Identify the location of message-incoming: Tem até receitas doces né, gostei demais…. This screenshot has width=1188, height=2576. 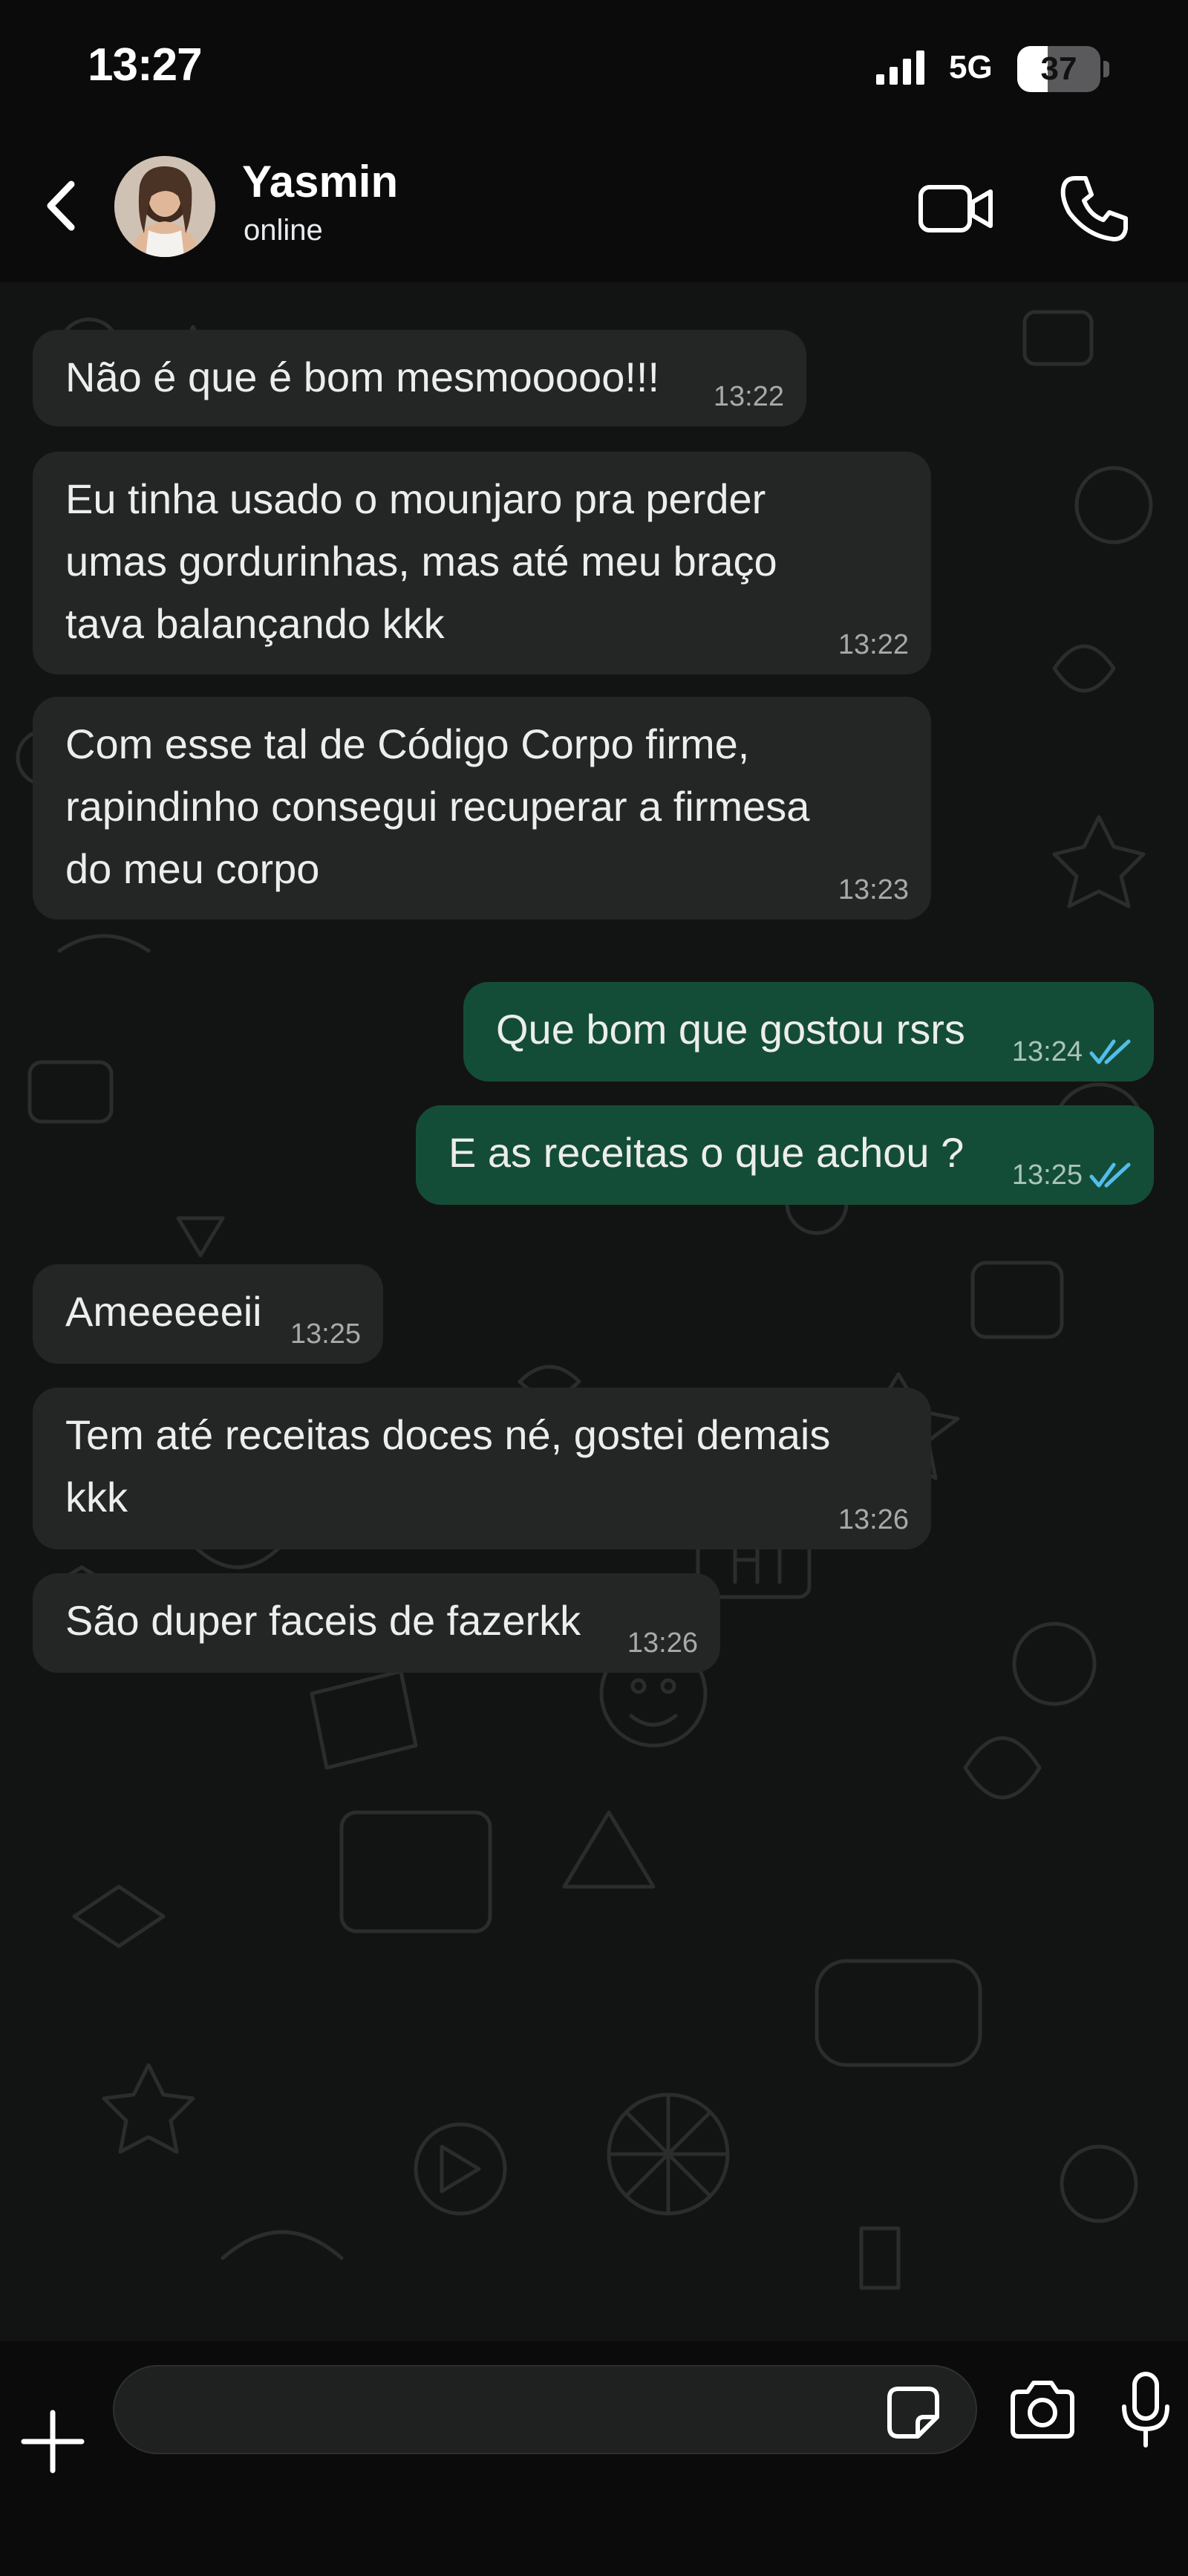
(482, 1468).